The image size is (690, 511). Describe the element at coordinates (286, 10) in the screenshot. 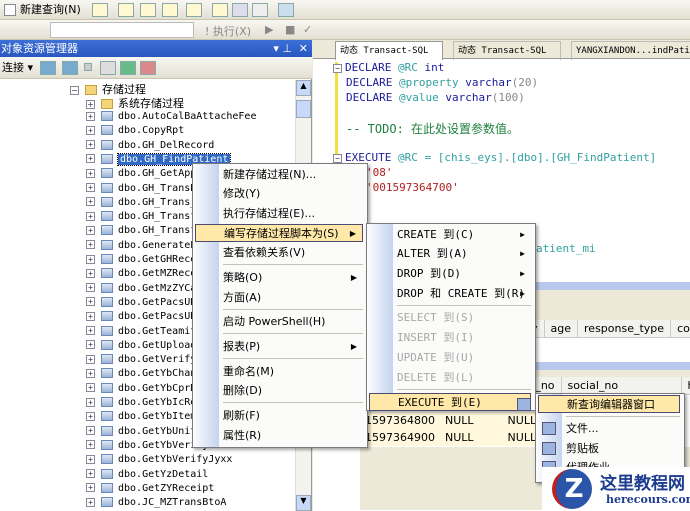

I see `activity-monitor-icon` at that location.